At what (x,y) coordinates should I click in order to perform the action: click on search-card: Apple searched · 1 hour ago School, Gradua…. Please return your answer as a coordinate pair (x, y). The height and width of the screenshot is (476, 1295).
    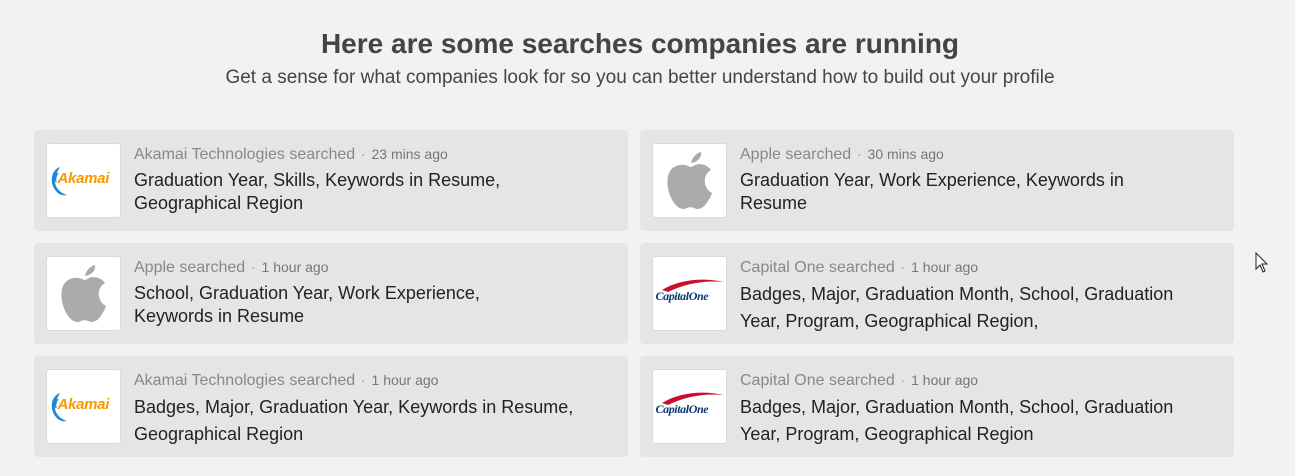
    Looking at the image, I should click on (331, 293).